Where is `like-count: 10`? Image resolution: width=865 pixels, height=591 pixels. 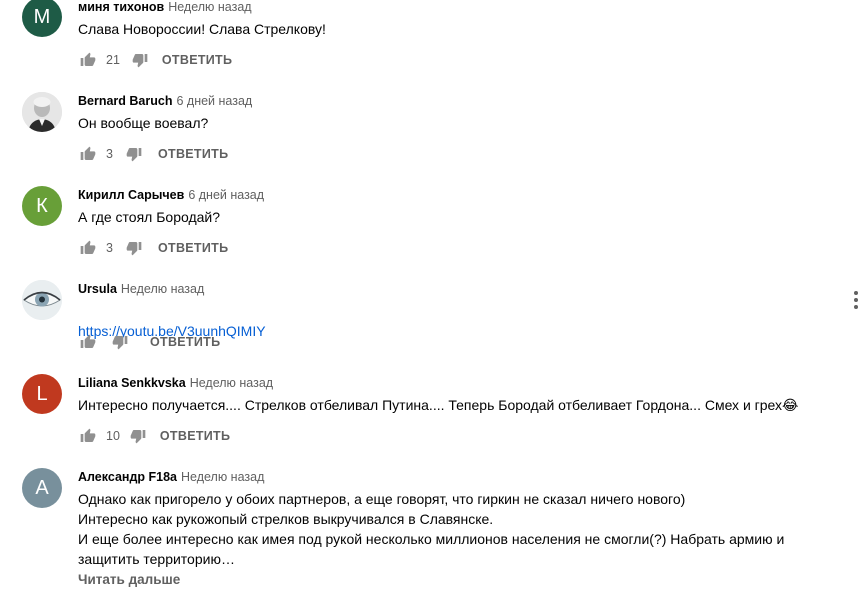 like-count: 10 is located at coordinates (113, 436).